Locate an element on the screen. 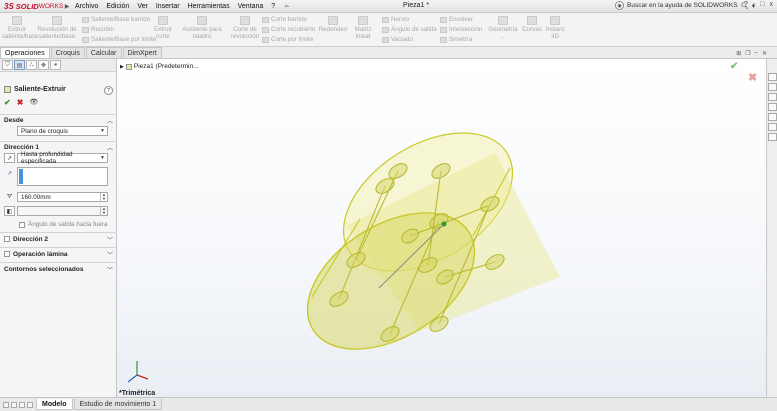 This screenshot has width=777, height=411. revolve-boss-button: Revolución de saliente/base is located at coordinates (57, 28).